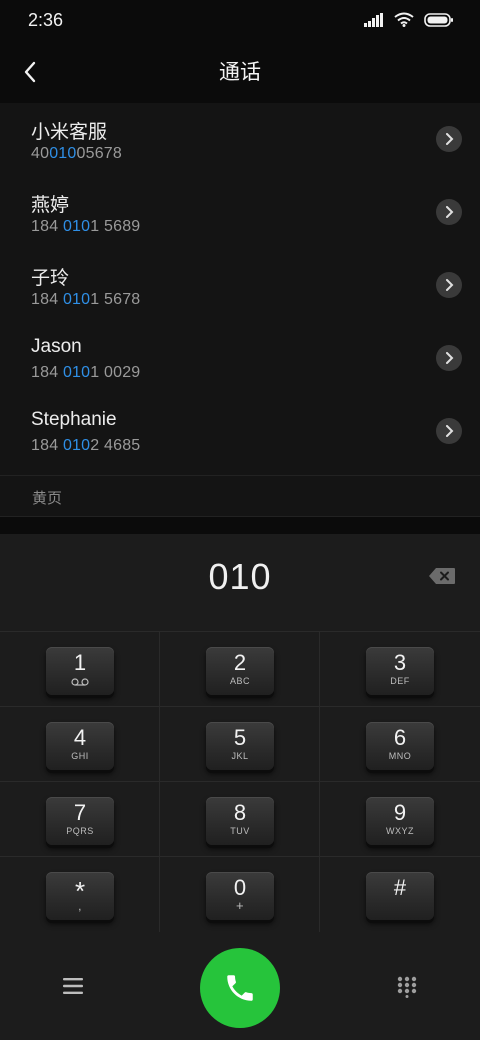  I want to click on key-2: 2 ABC, so click(240, 669).